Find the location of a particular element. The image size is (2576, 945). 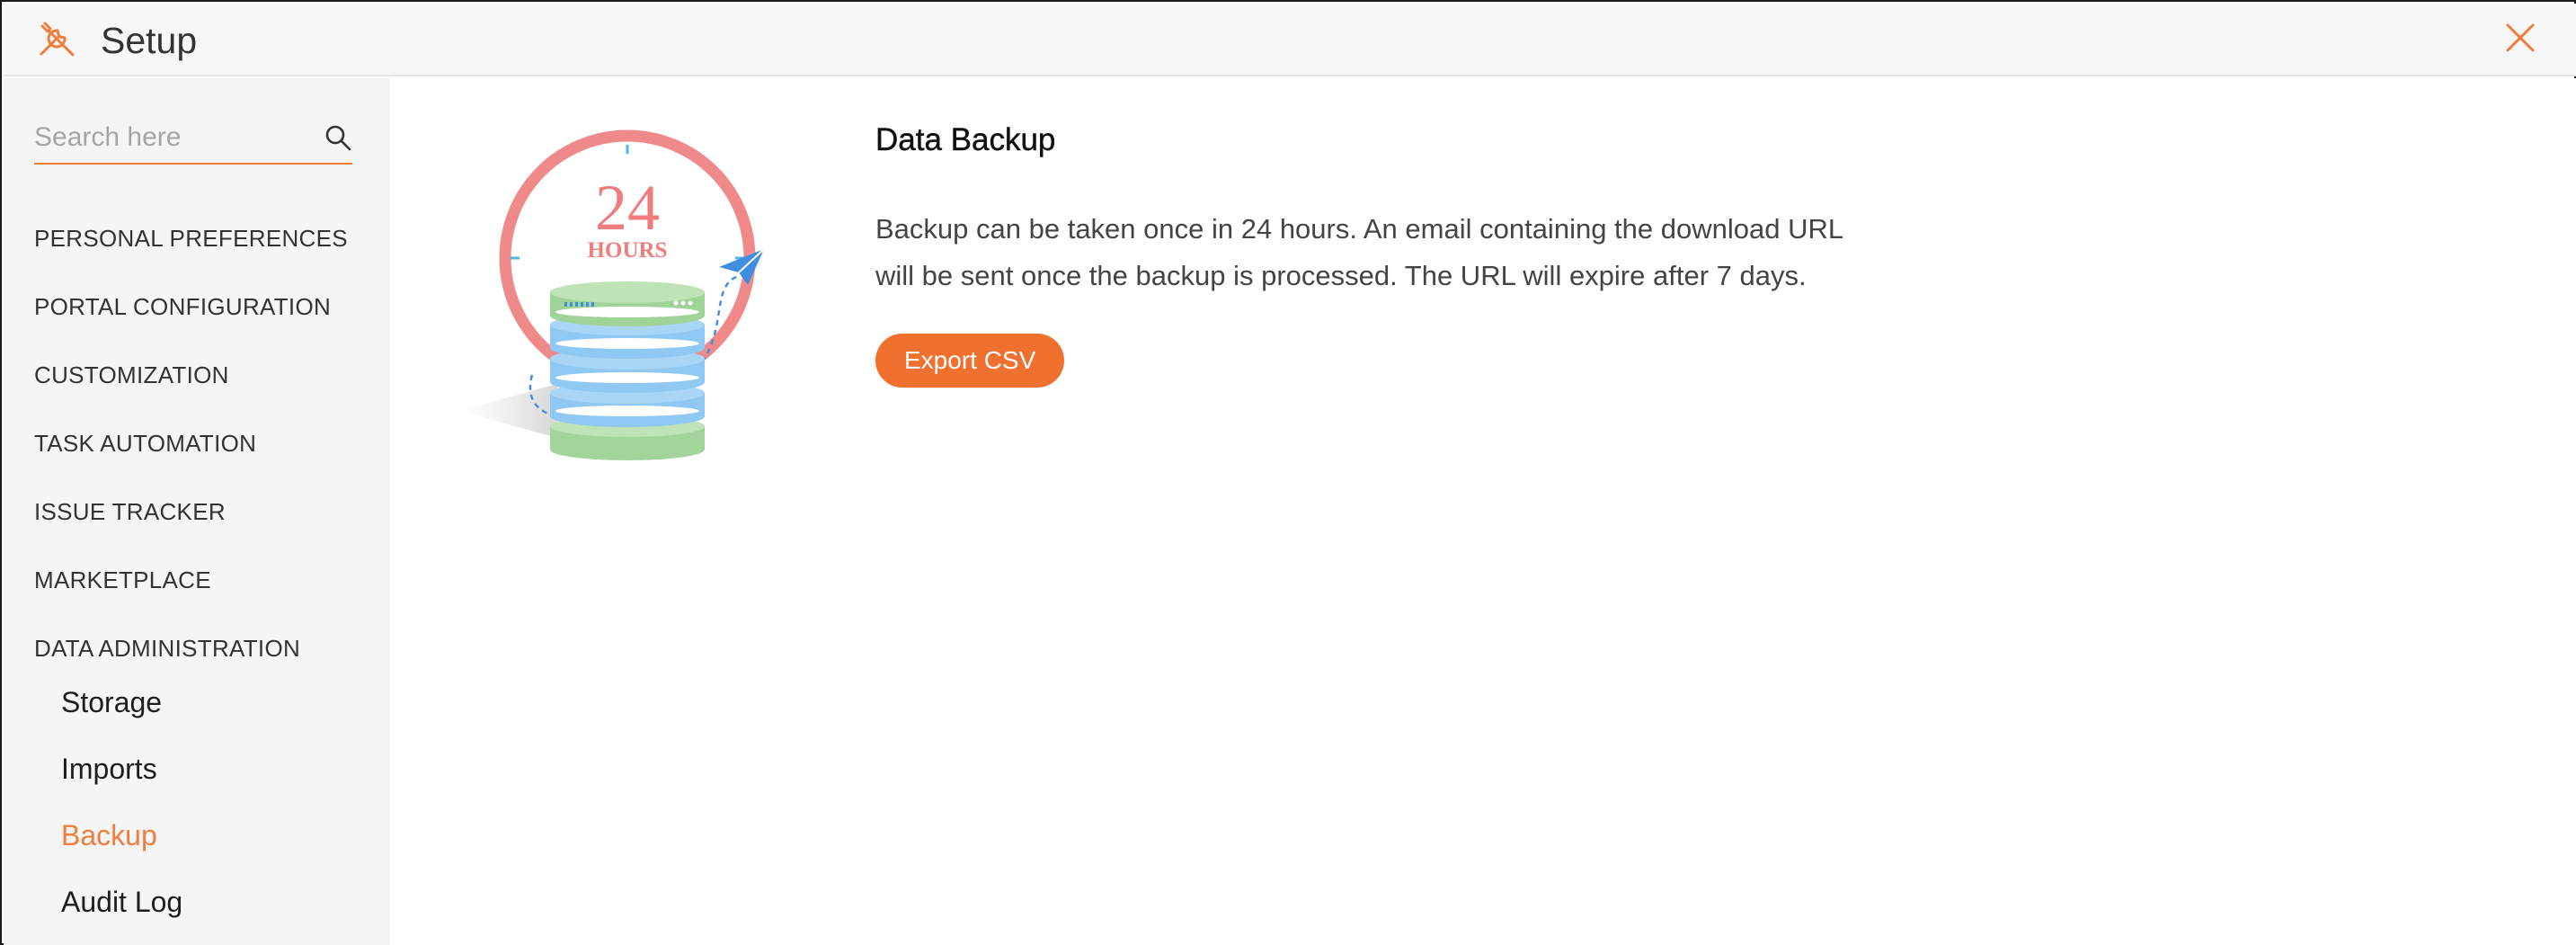

sidebar-item-task-automation: TASK AUTOMATION is located at coordinates (209, 459).